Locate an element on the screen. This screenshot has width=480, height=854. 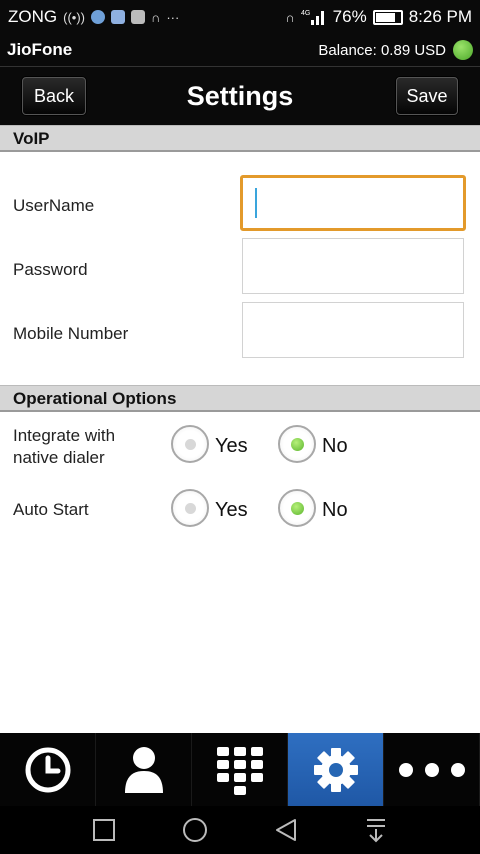
clock-time: 8:26 PM is located at coordinates (440, 16).